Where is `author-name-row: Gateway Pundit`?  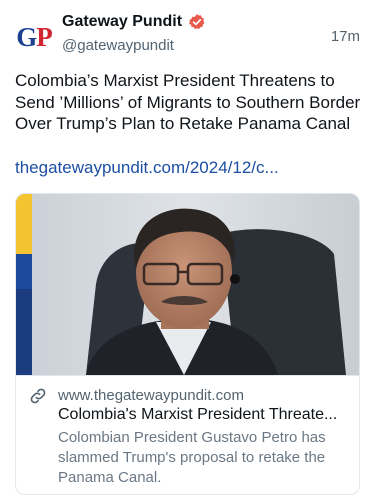
author-name-row: Gateway Pundit is located at coordinates (134, 22).